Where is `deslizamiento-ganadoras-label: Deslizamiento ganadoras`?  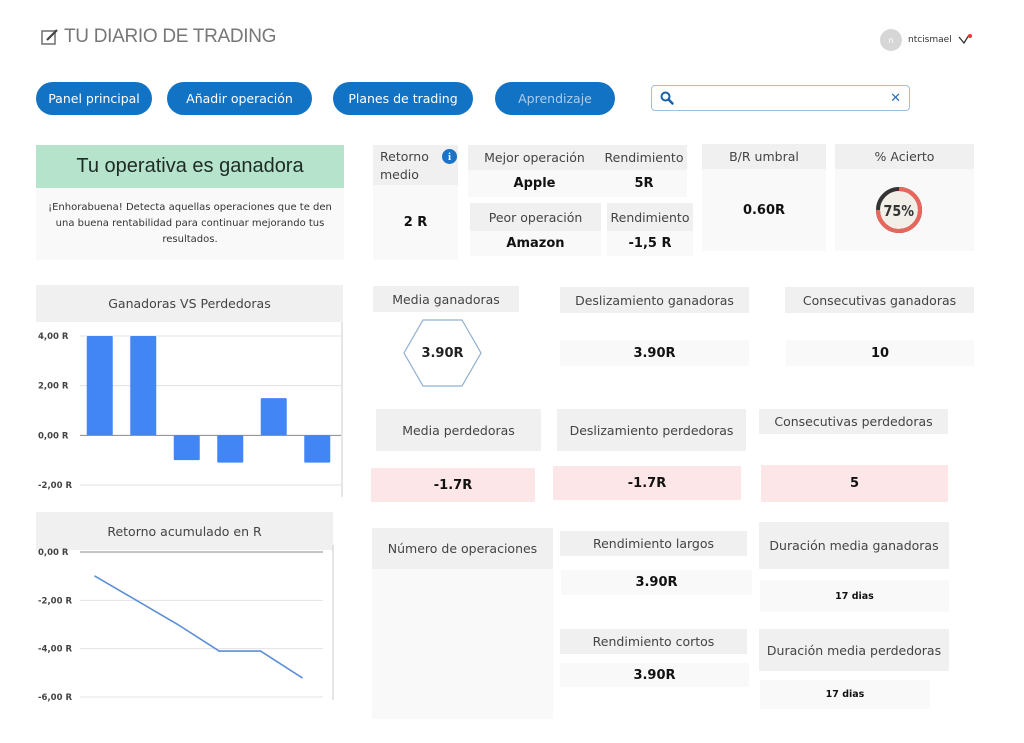 deslizamiento-ganadoras-label: Deslizamiento ganadoras is located at coordinates (654, 300).